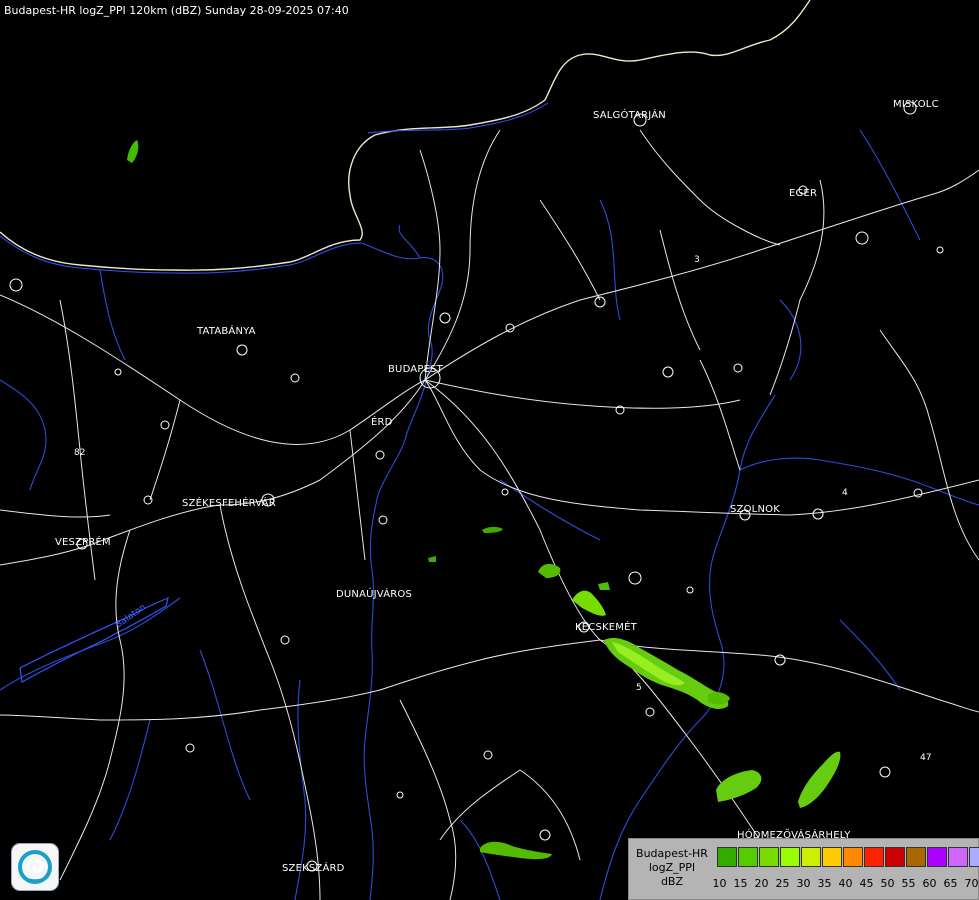 Image resolution: width=979 pixels, height=900 pixels. What do you see at coordinates (824, 883) in the screenshot?
I see `legend-tick-35: 35` at bounding box center [824, 883].